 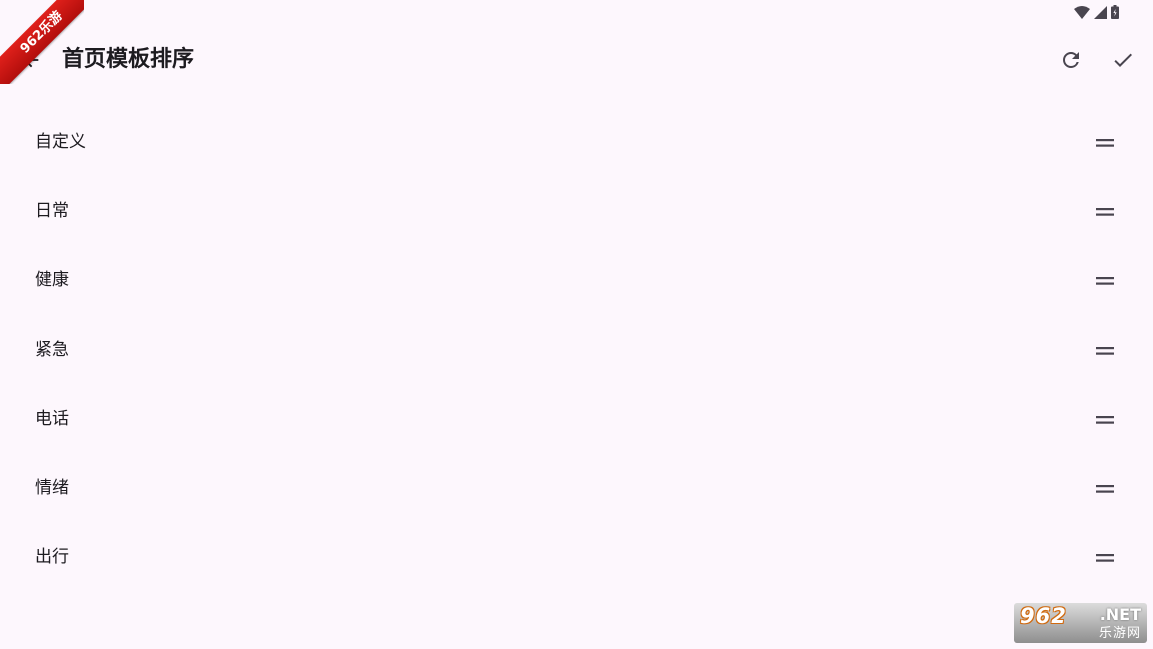 What do you see at coordinates (1043, 616) in the screenshot?
I see `watermark-number: 962` at bounding box center [1043, 616].